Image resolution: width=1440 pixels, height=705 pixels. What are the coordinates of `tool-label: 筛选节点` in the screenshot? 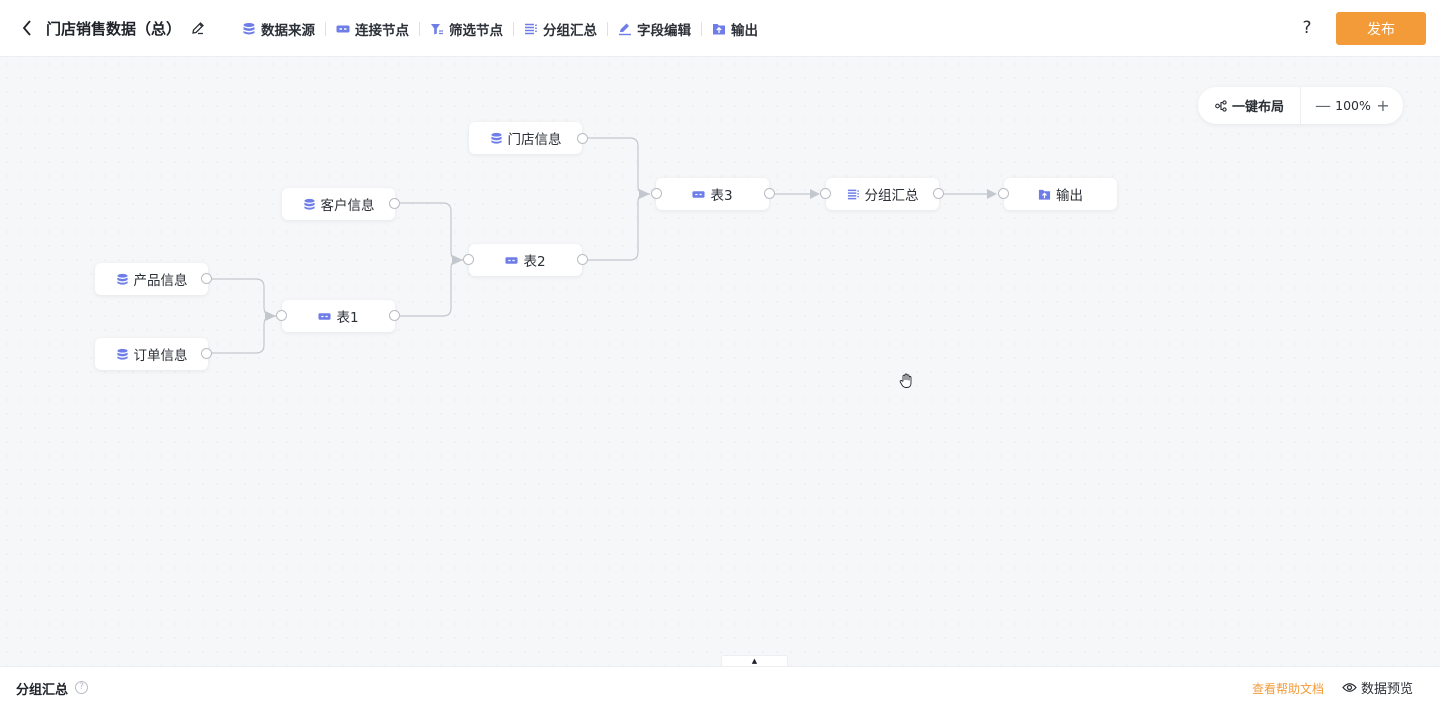 It's located at (476, 31).